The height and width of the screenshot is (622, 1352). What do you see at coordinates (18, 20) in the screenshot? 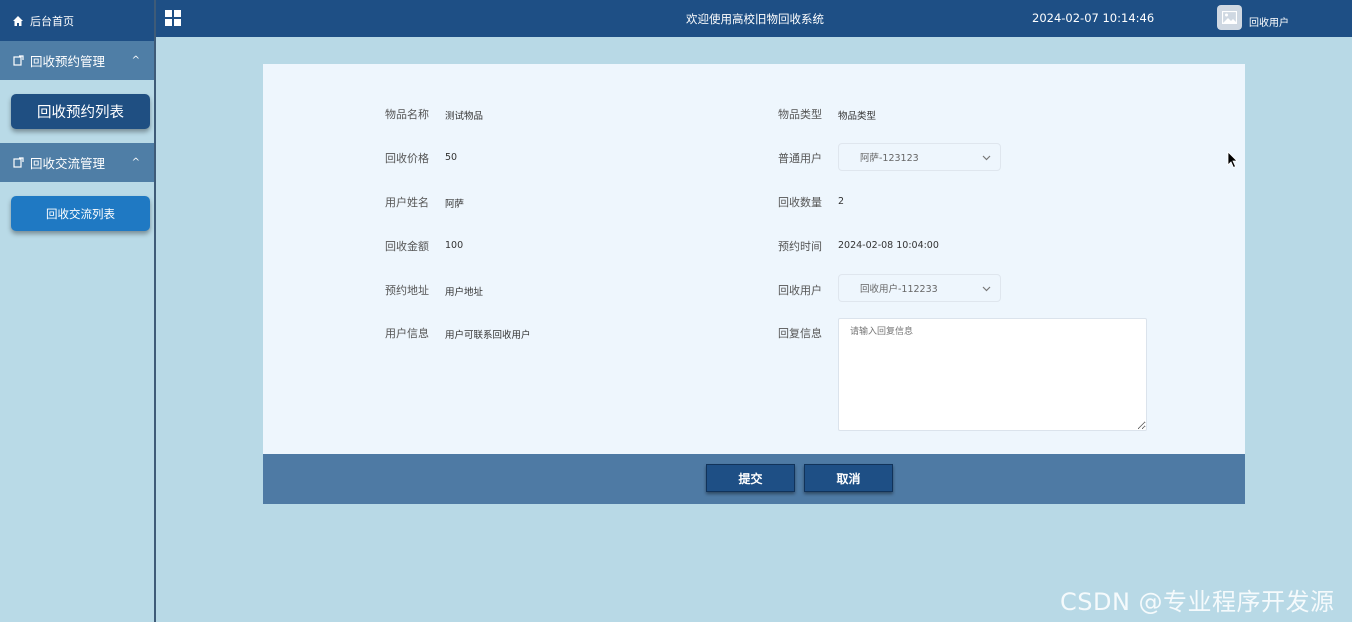
I see `home-icon` at bounding box center [18, 20].